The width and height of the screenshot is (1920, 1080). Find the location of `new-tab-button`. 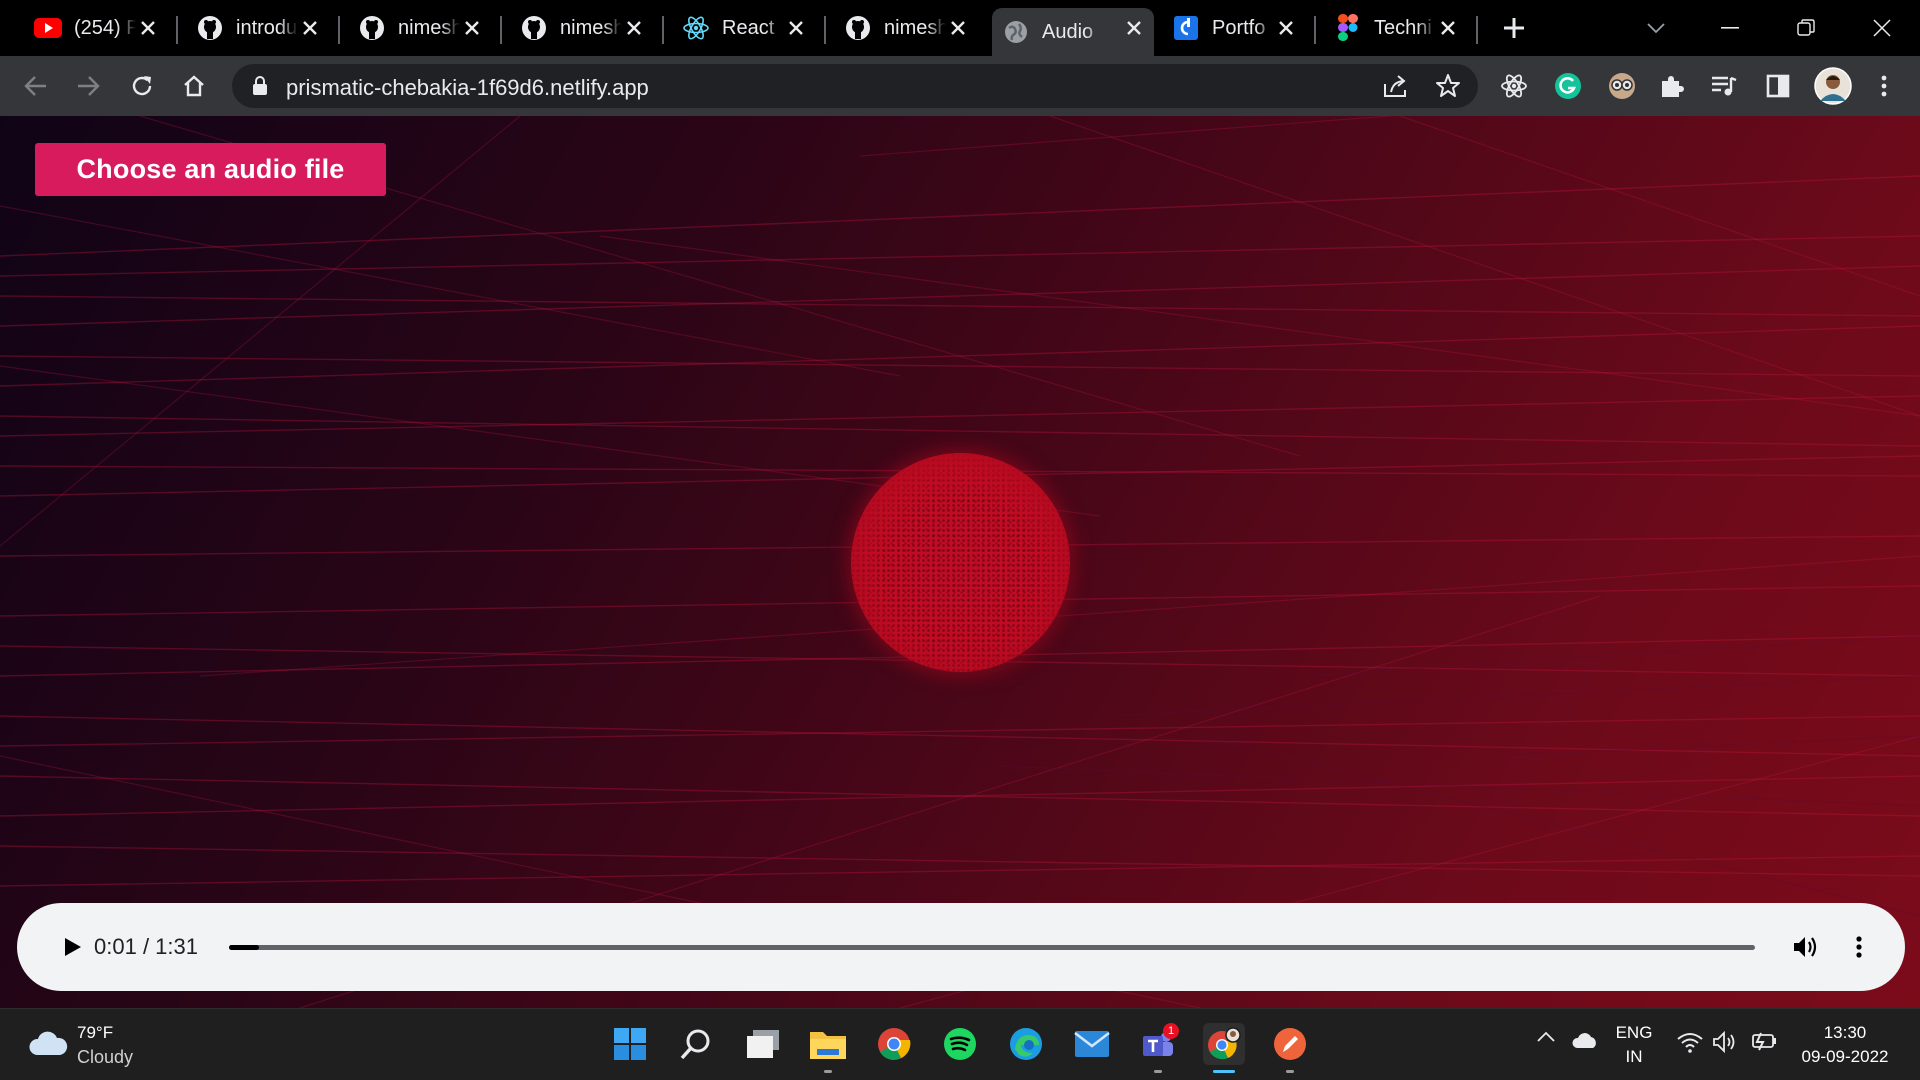

new-tab-button is located at coordinates (1514, 28).